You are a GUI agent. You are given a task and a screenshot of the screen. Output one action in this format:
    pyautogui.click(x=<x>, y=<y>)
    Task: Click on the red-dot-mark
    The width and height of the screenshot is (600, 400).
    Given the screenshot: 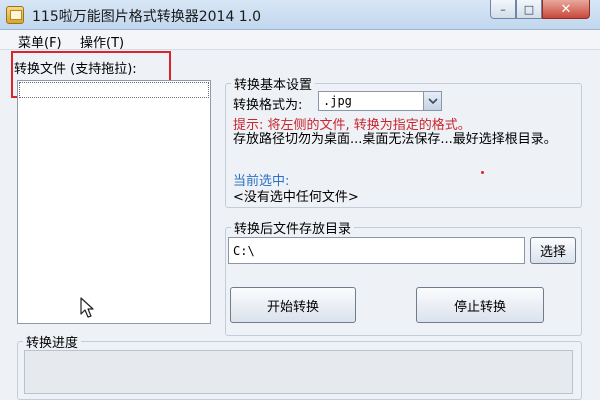 What is the action you would take?
    pyautogui.click(x=482, y=172)
    